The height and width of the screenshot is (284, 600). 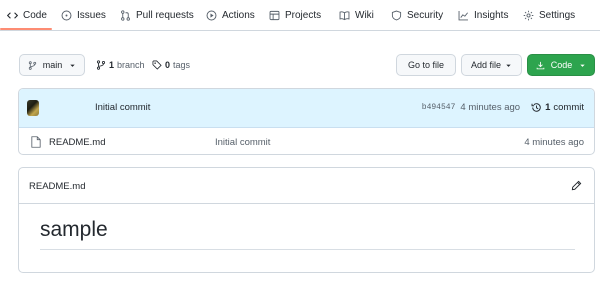 I want to click on tab-wiki: Wiki, so click(x=356, y=15).